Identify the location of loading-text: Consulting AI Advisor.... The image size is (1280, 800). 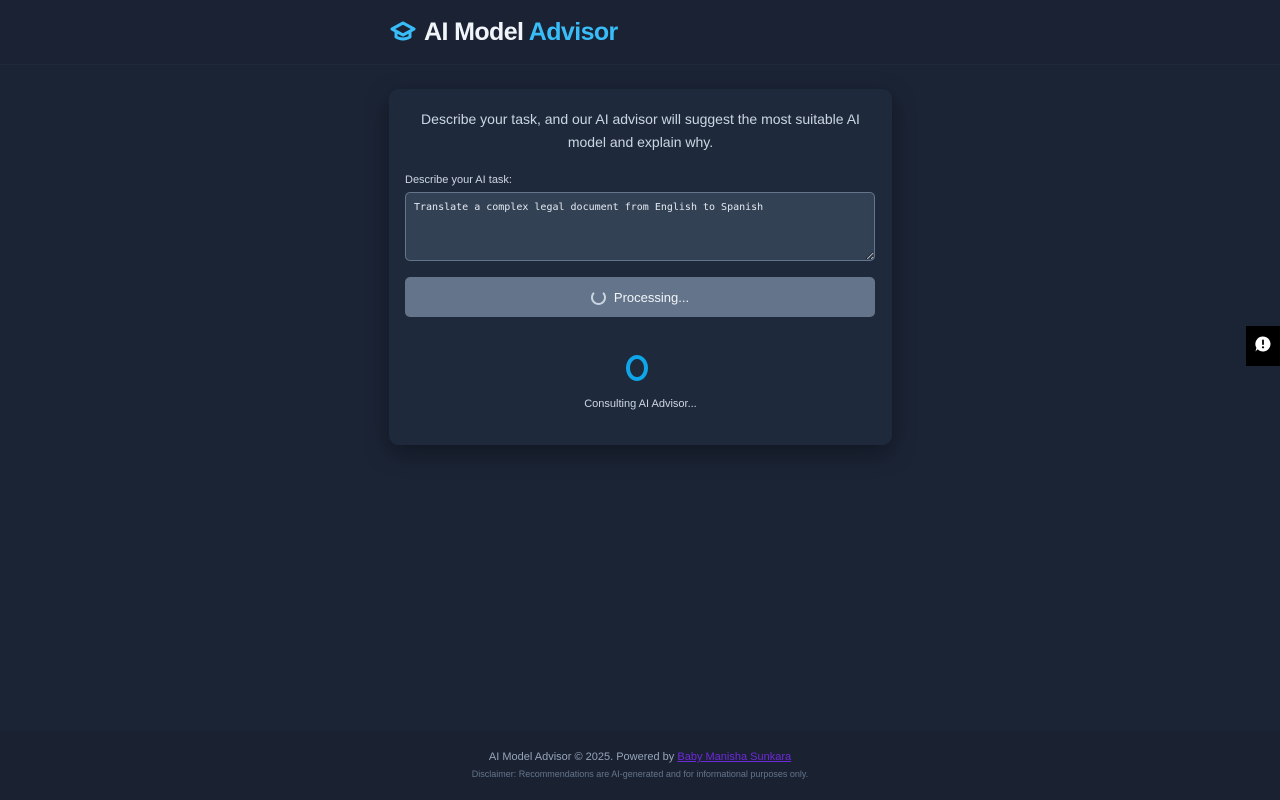
(640, 404).